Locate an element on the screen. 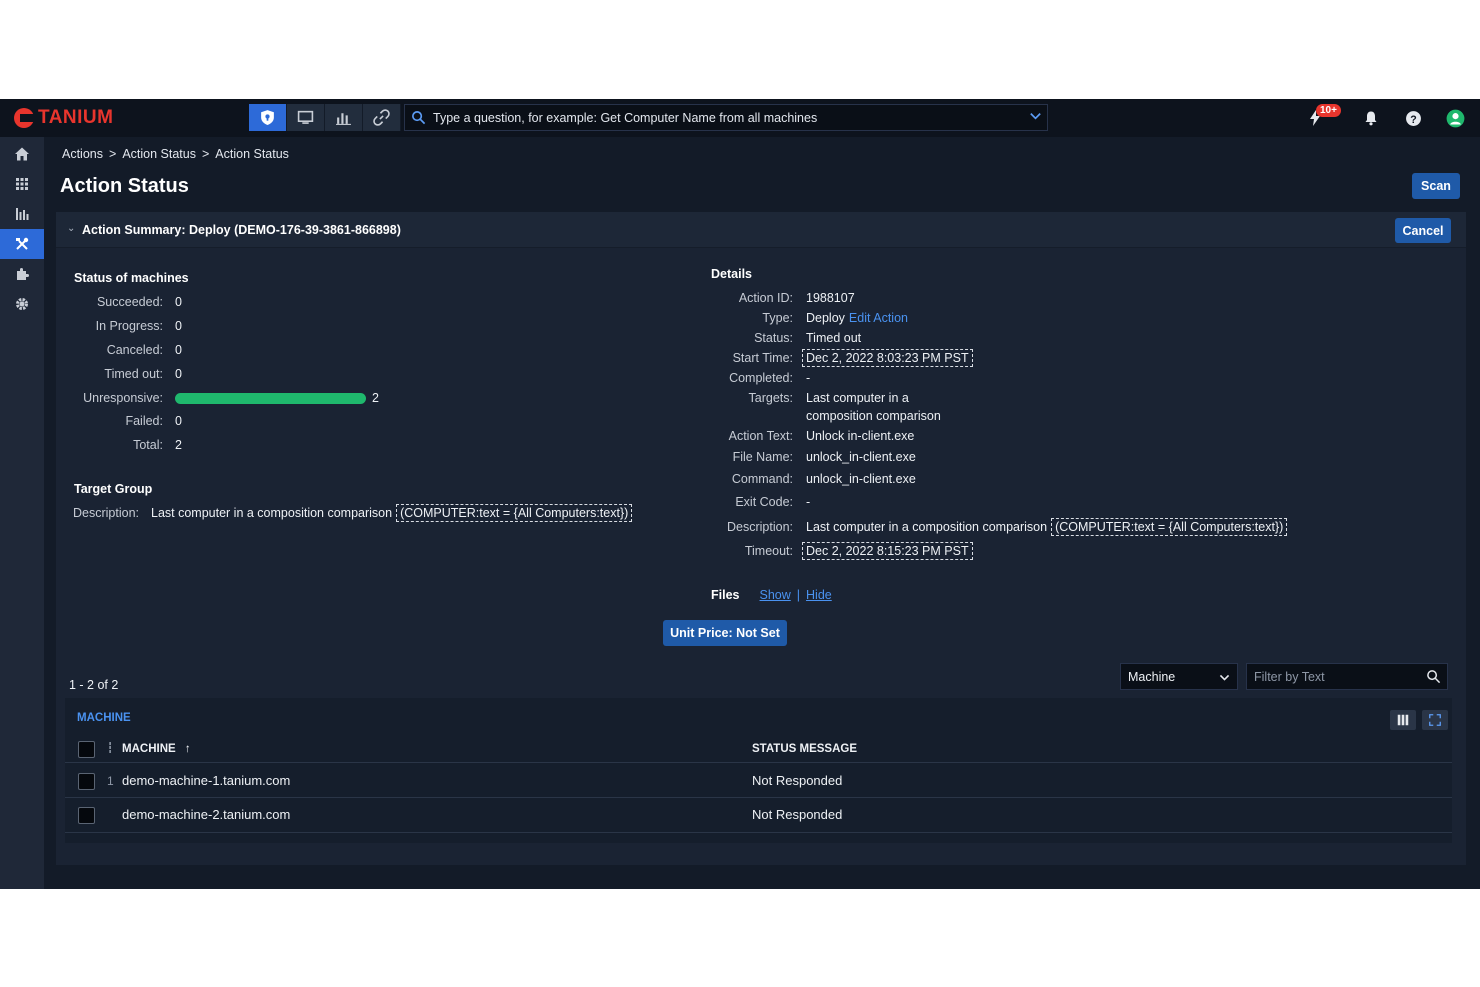 This screenshot has height=987, width=1480. details-title: Details is located at coordinates (731, 274).